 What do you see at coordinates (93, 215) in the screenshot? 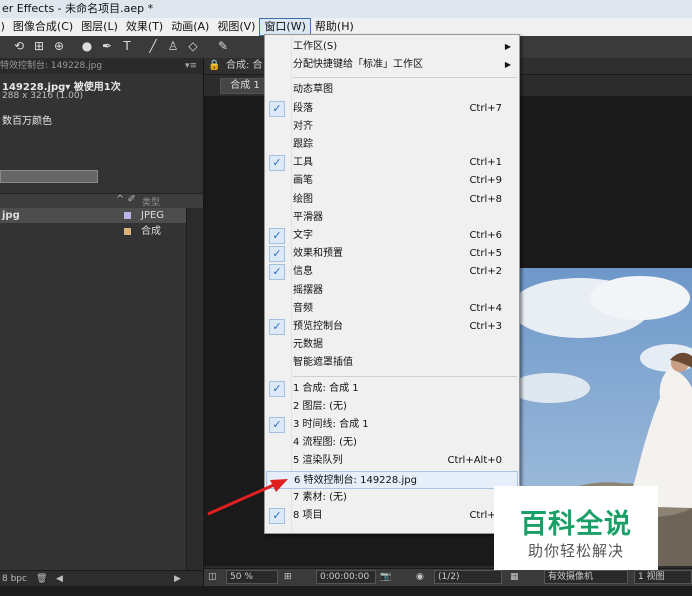
I see `project-item-jpeg: jpg JPEG` at bounding box center [93, 215].